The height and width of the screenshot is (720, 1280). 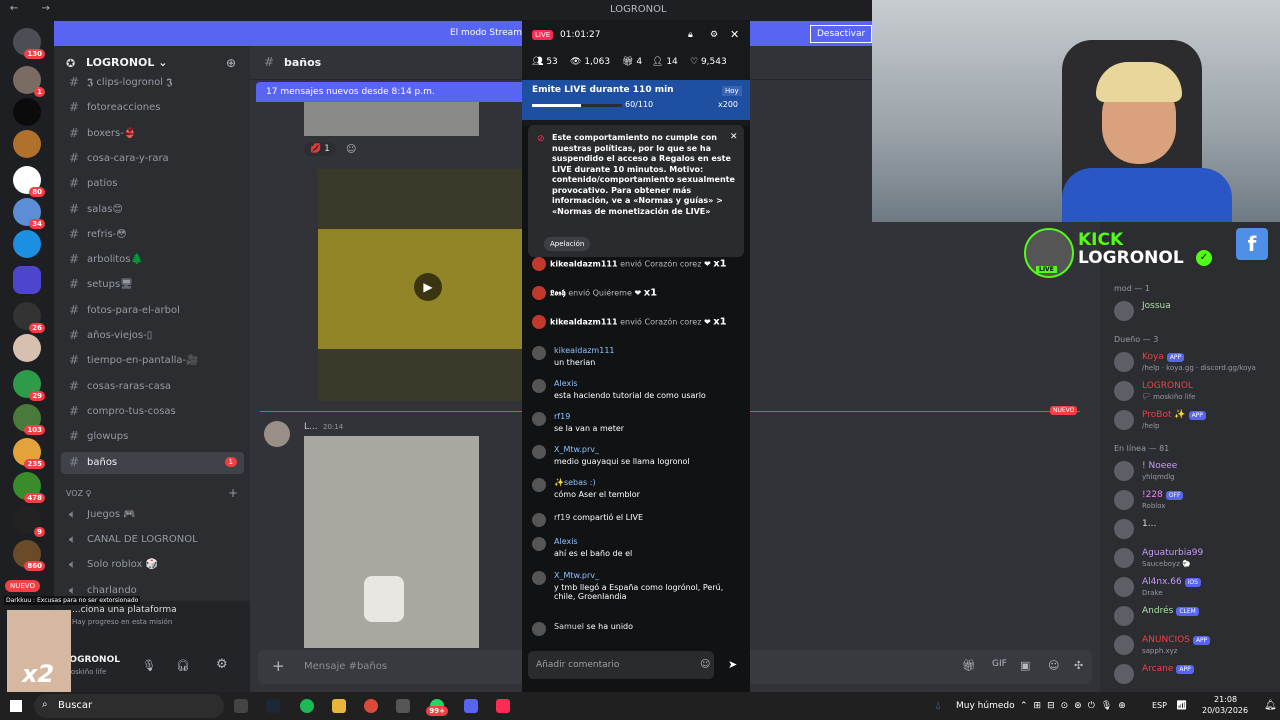 I want to click on server-icon: 235, so click(x=29, y=453).